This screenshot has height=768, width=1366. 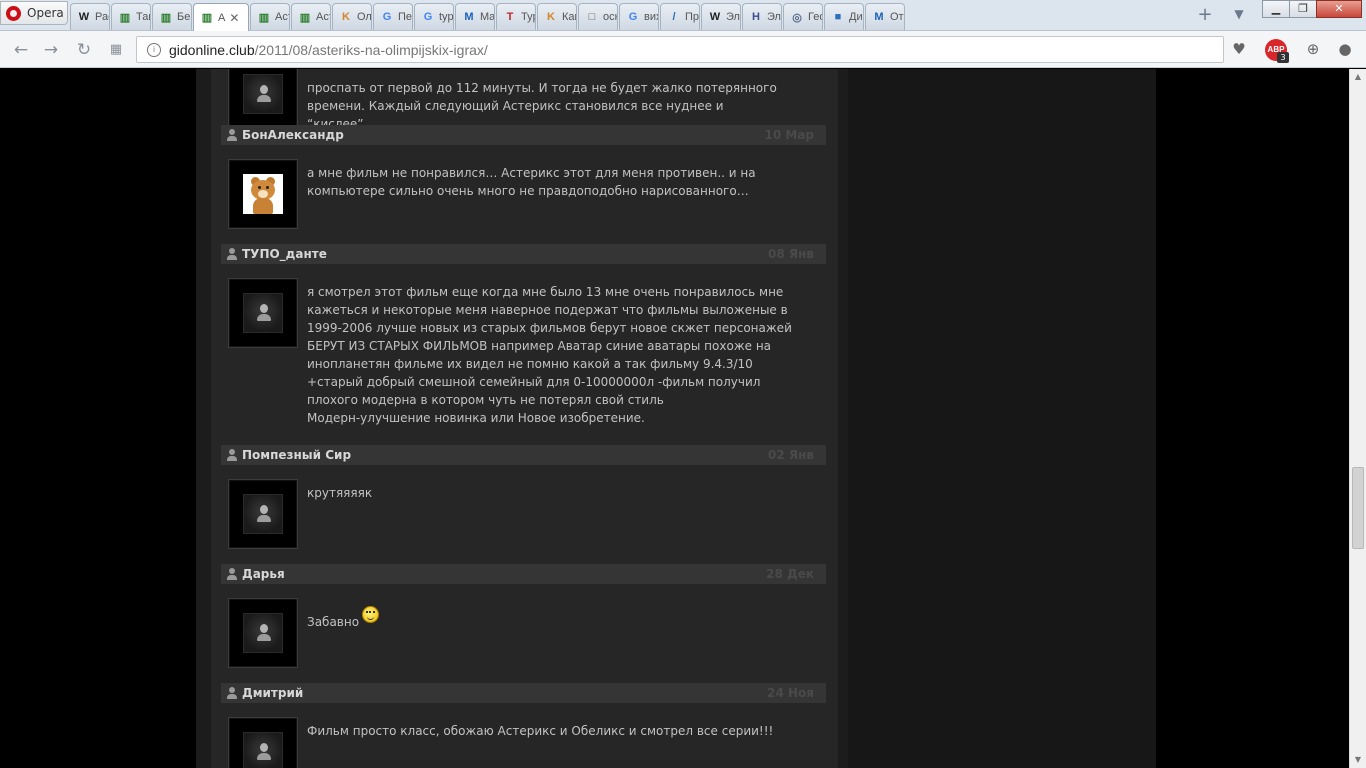 What do you see at coordinates (1358, 760) in the screenshot?
I see `scroll-down-arrow-icon: ▼` at bounding box center [1358, 760].